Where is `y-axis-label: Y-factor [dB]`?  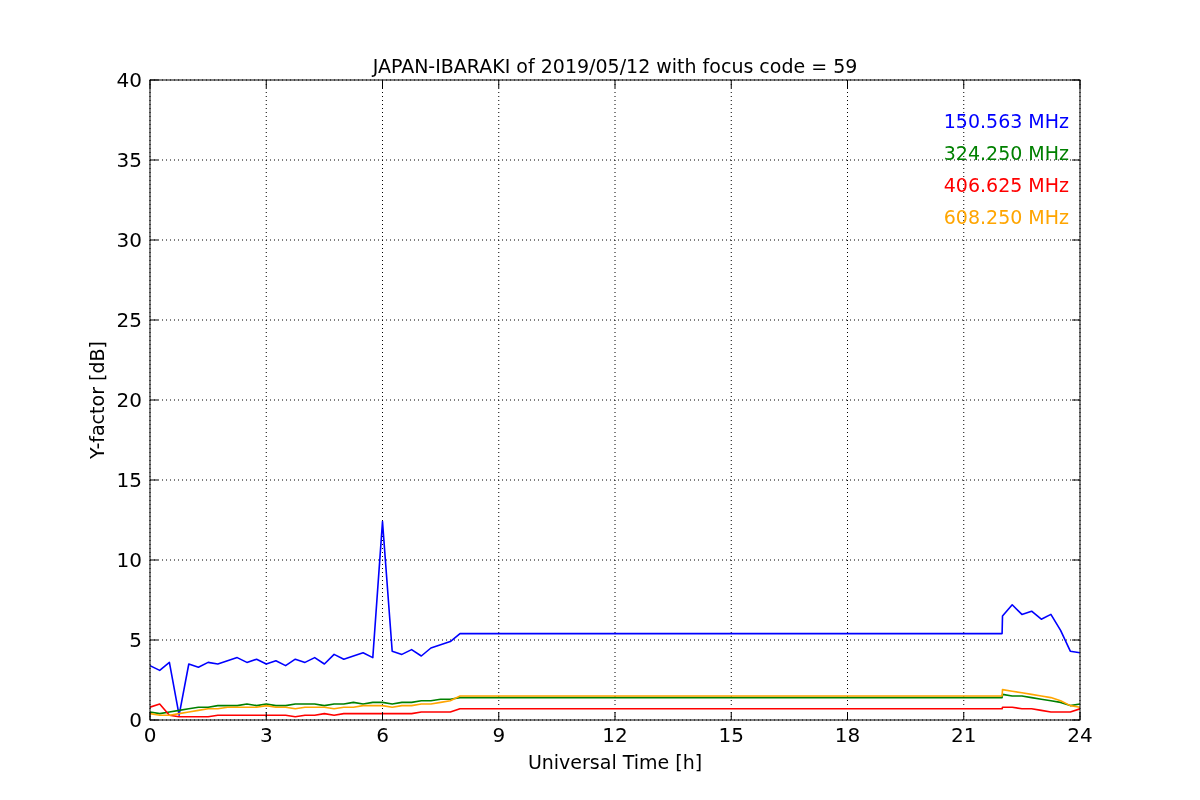 y-axis-label: Y-factor [dB] is located at coordinates (97, 400).